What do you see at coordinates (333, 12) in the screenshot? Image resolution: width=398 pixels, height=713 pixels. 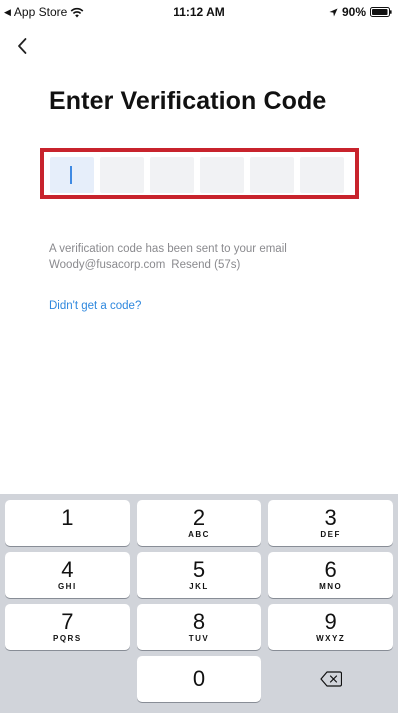 I see `location-arrow-icon` at bounding box center [333, 12].